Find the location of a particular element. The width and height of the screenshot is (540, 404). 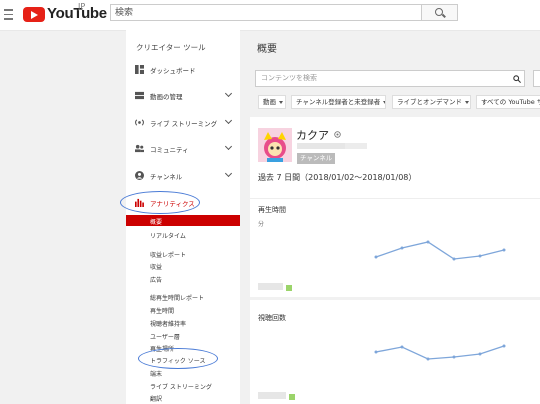

content-search-extra-button is located at coordinates (536, 78).